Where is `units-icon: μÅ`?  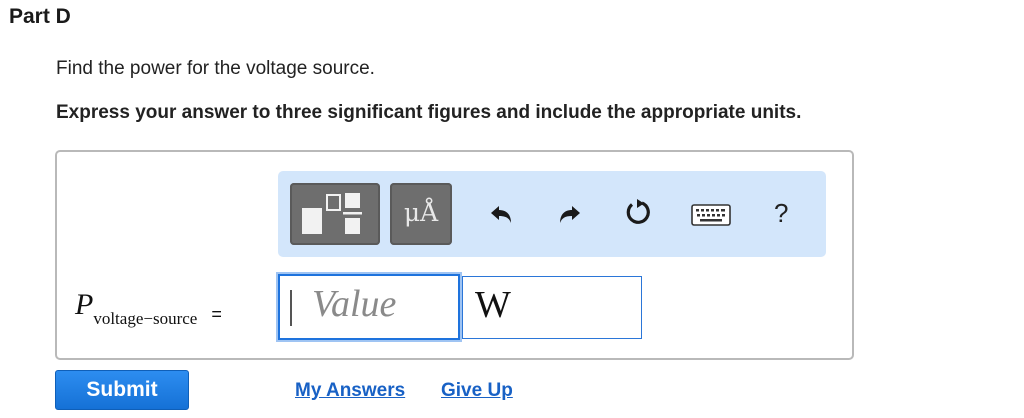
units-icon: μÅ is located at coordinates (421, 212).